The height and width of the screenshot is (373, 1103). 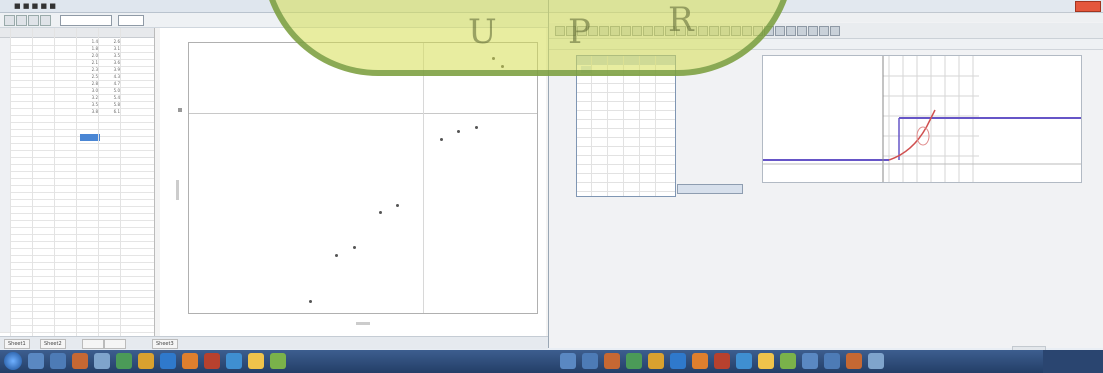 What do you see at coordinates (88, 62) in the screenshot?
I see `table-cell: 2.1` at bounding box center [88, 62].